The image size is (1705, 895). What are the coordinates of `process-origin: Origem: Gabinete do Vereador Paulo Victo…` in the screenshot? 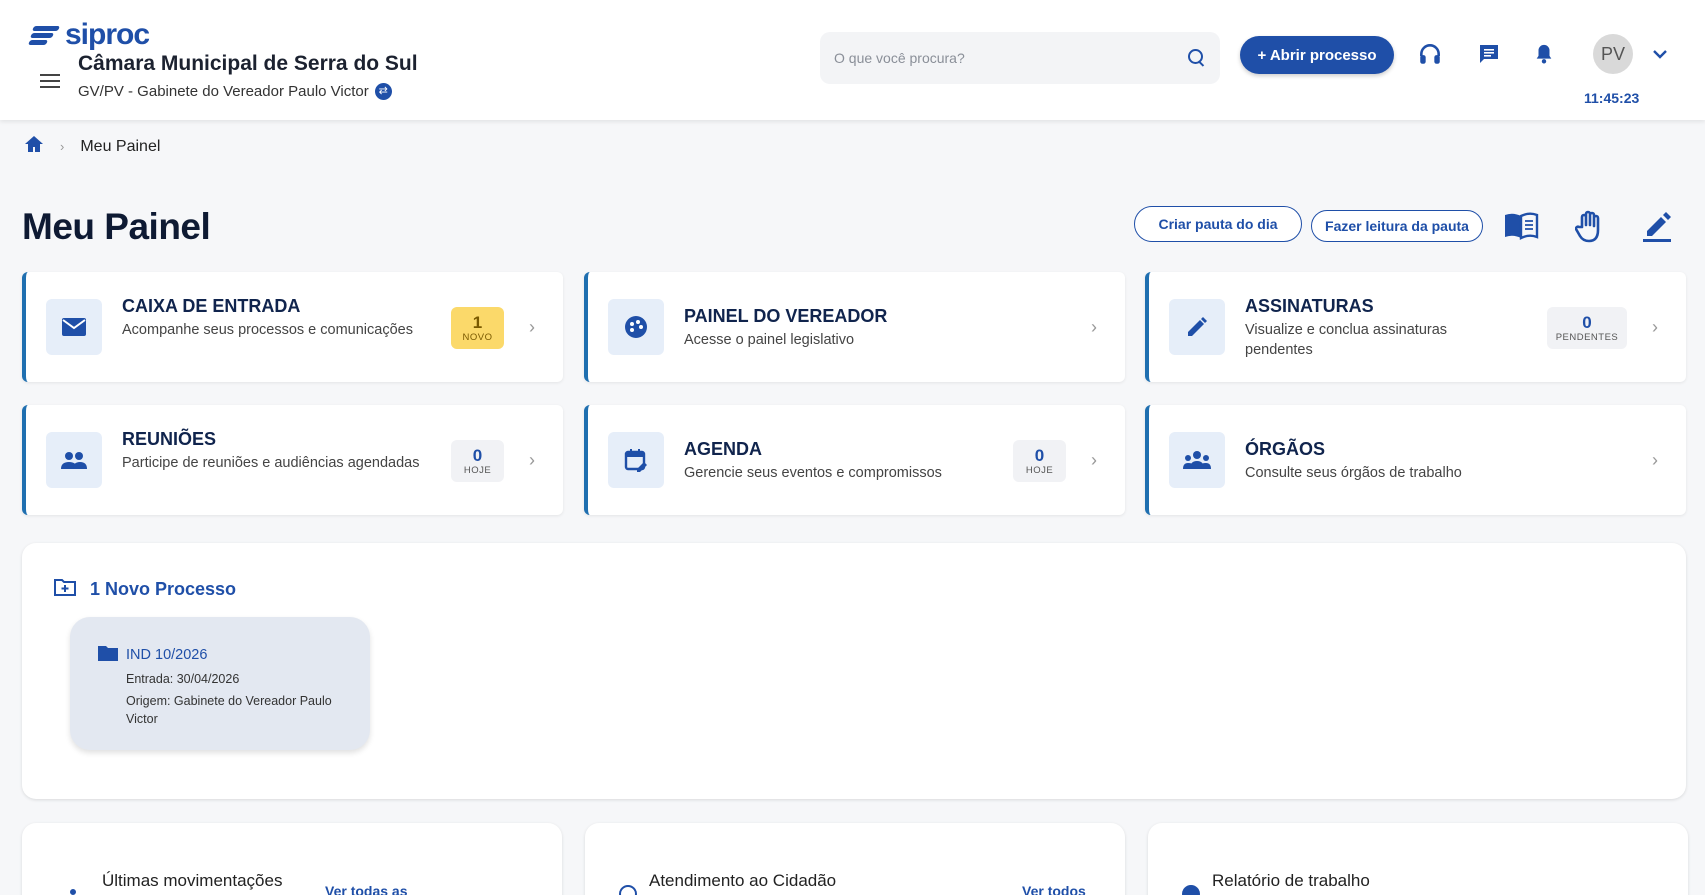 It's located at (229, 710).